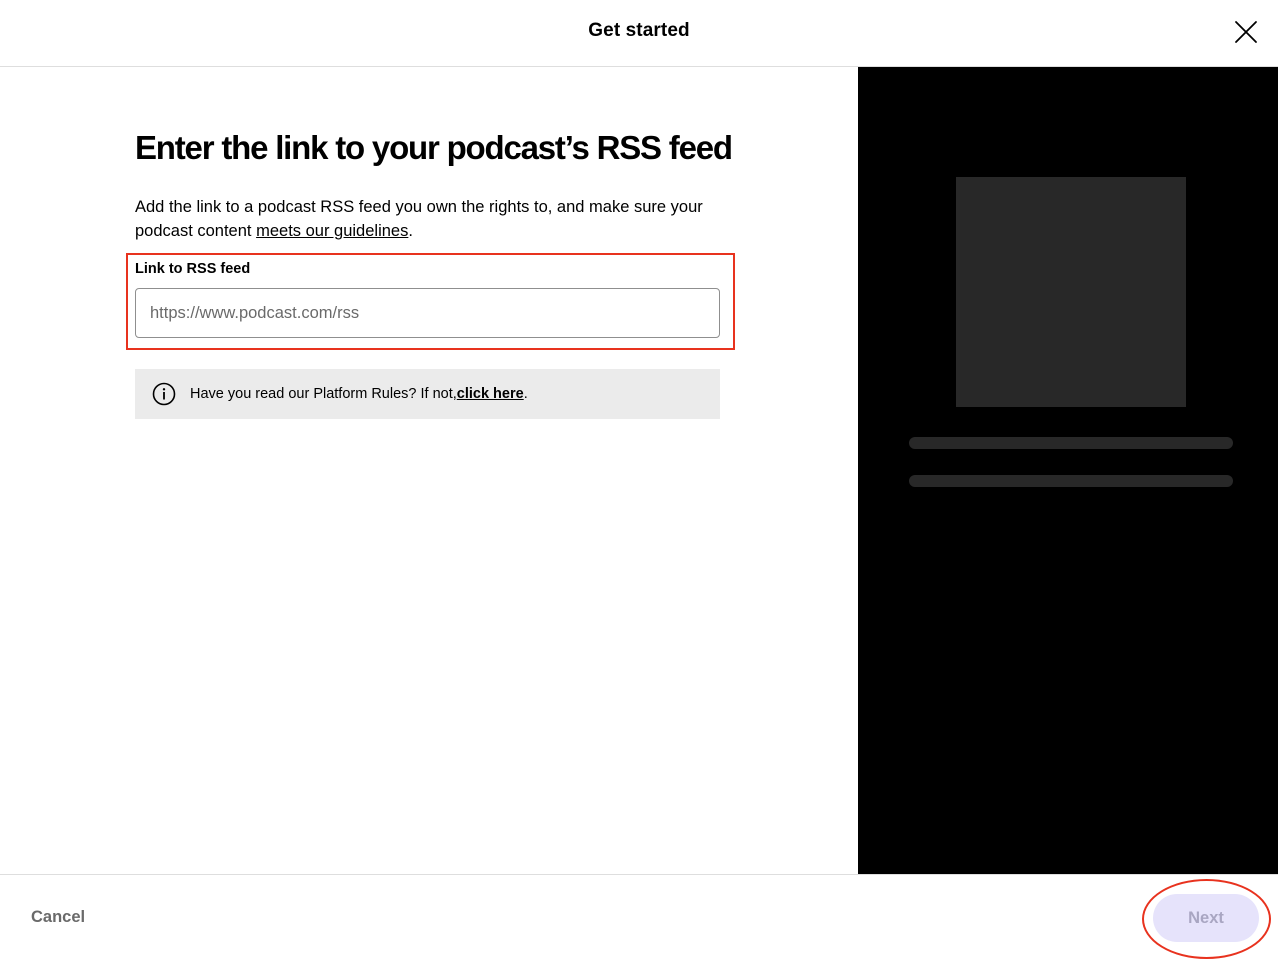  I want to click on platform-rules-link: click here, so click(490, 394).